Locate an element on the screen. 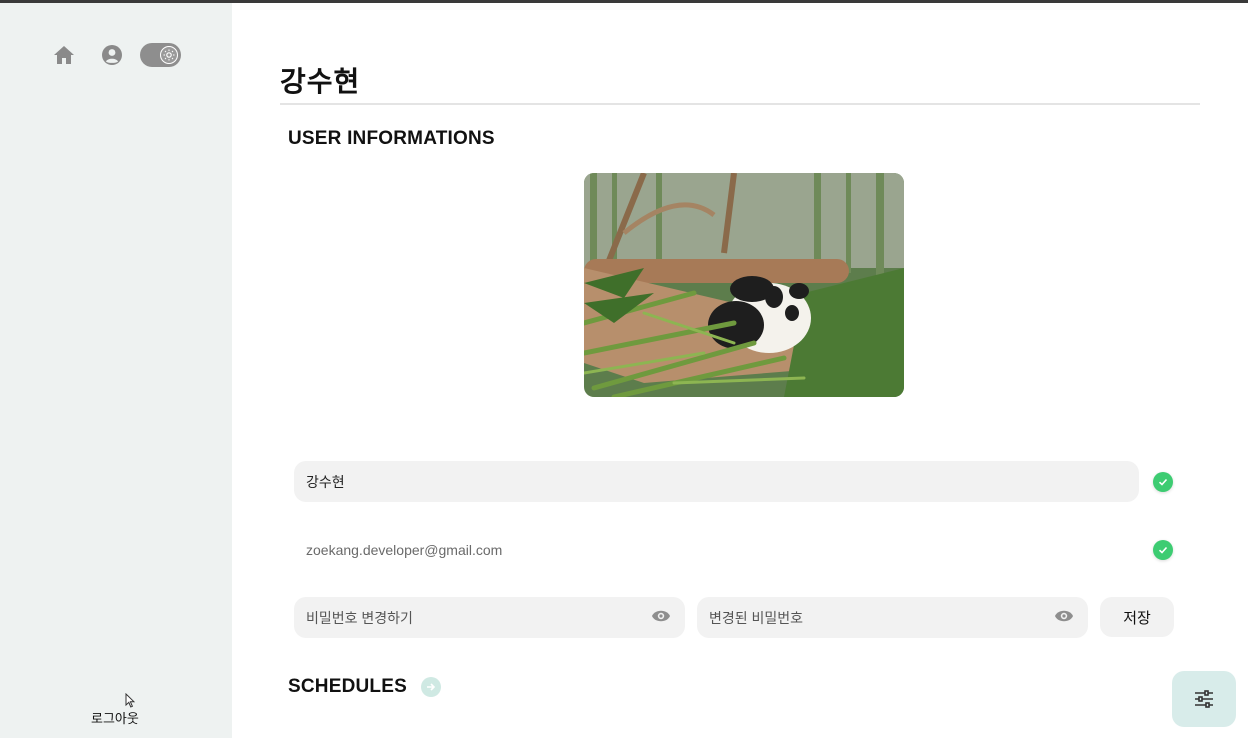  logout-button: 로그아웃 is located at coordinates (115, 717).